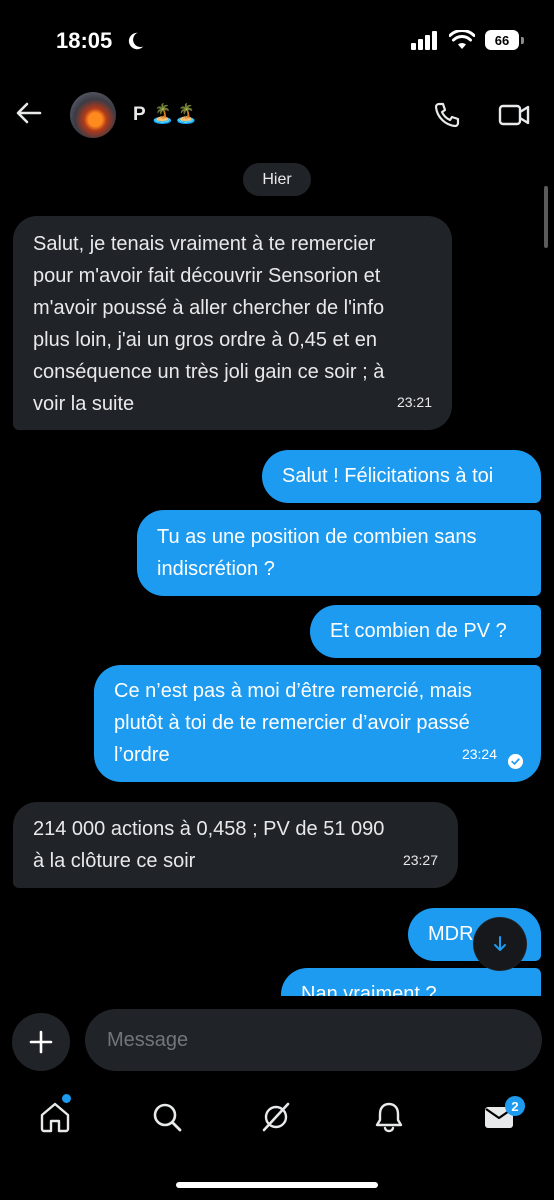 The image size is (554, 1200). Describe the element at coordinates (167, 1117) in the screenshot. I see `search-icon` at that location.